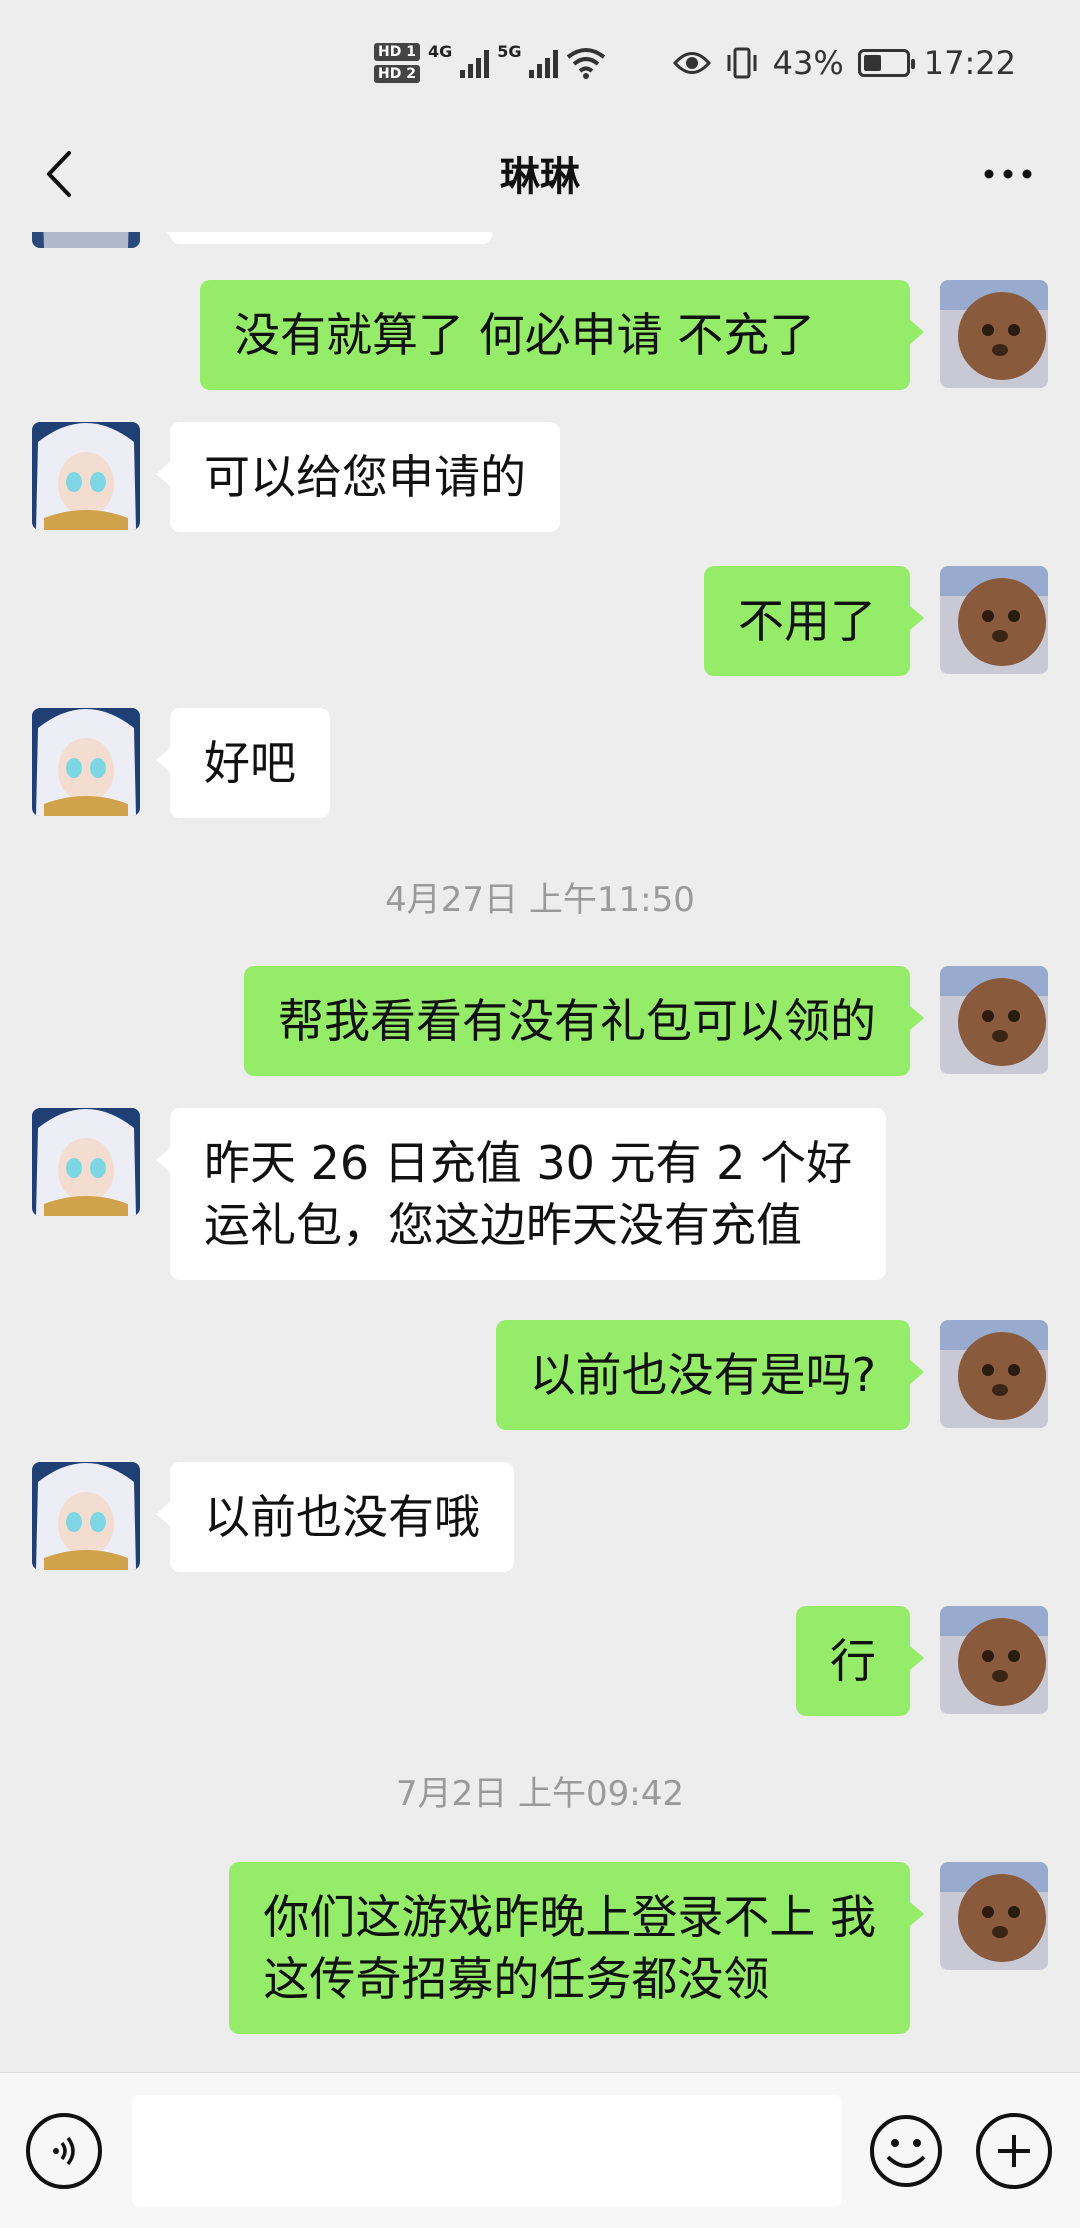 The height and width of the screenshot is (2228, 1080). I want to click on battery-icon, so click(886, 63).